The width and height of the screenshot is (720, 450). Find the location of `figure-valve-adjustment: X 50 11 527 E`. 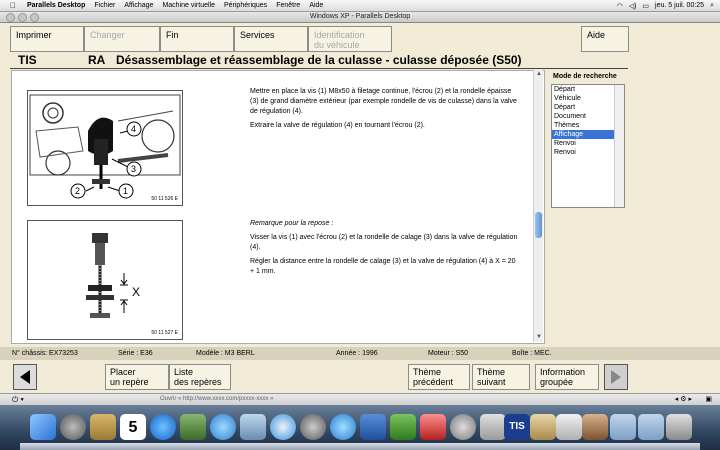

figure-valve-adjustment: X 50 11 527 E is located at coordinates (105, 280).